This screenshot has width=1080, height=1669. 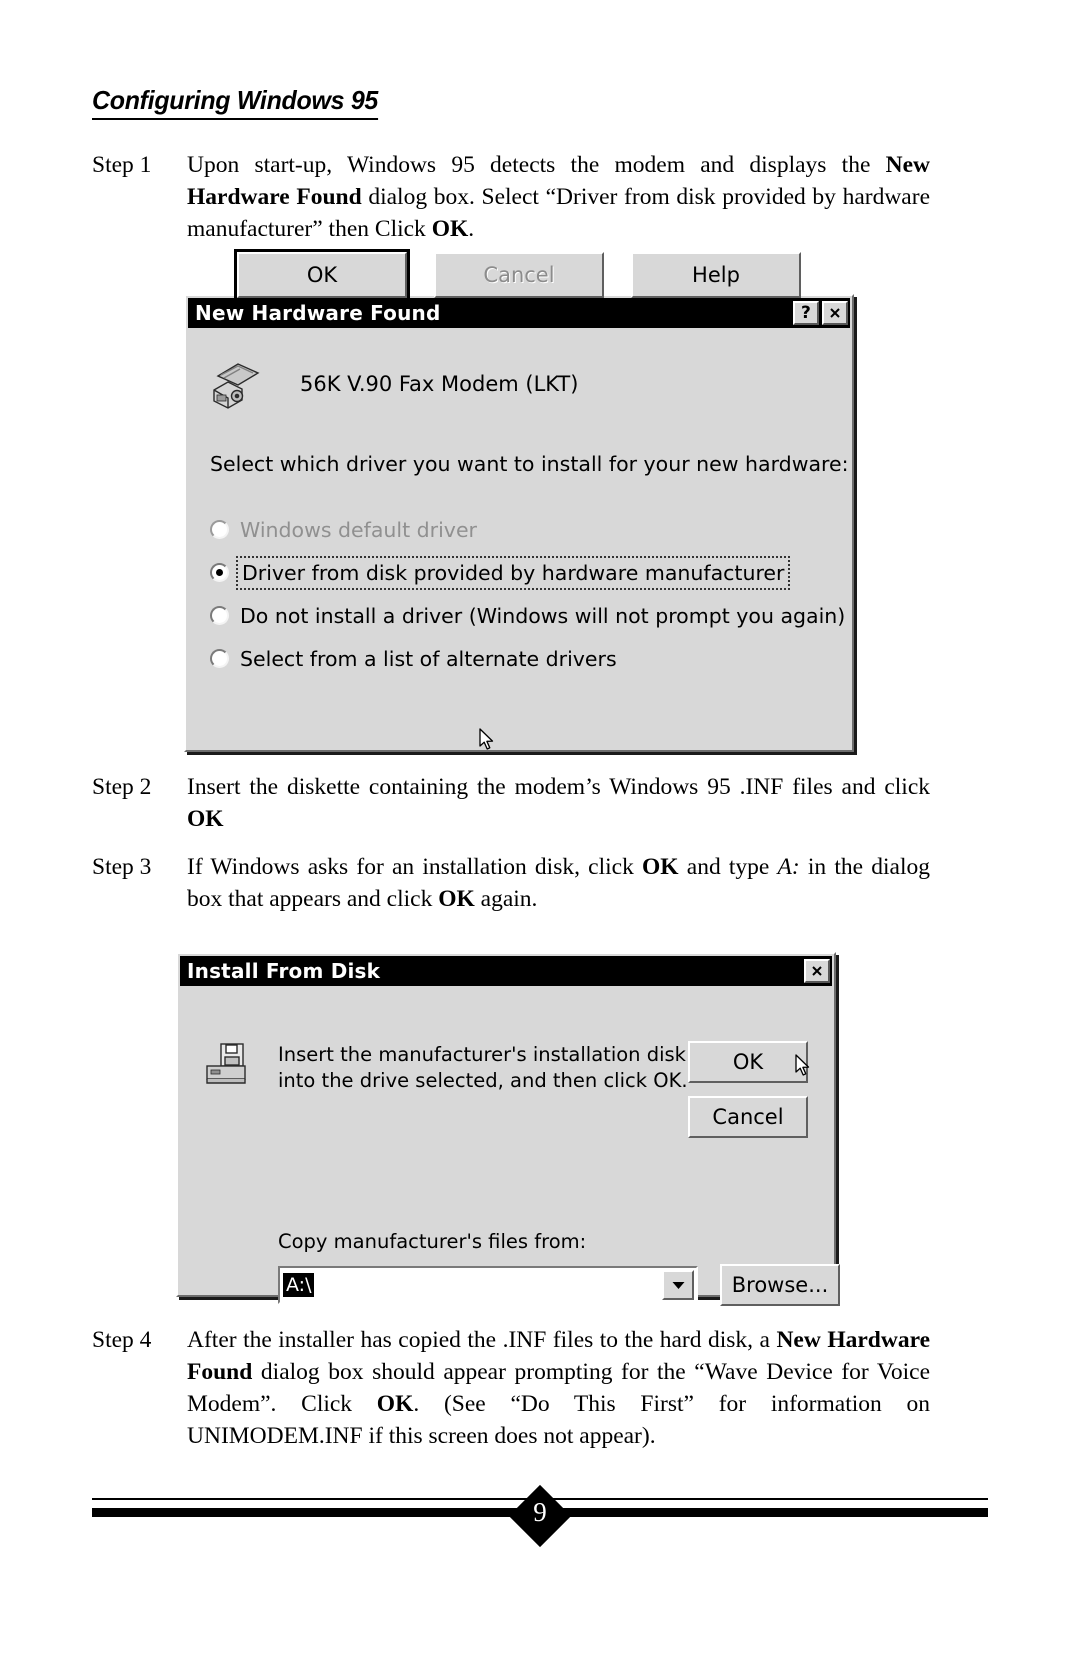 I want to click on titlebar-new-hardware-found: New Hardware Found ?, so click(x=519, y=313).